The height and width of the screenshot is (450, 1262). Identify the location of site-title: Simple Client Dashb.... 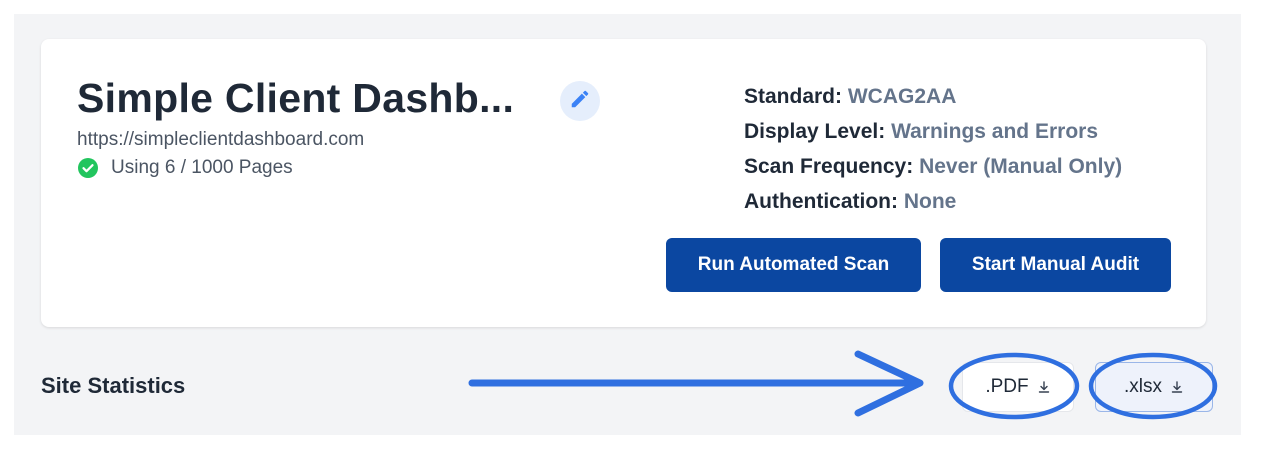
(296, 98).